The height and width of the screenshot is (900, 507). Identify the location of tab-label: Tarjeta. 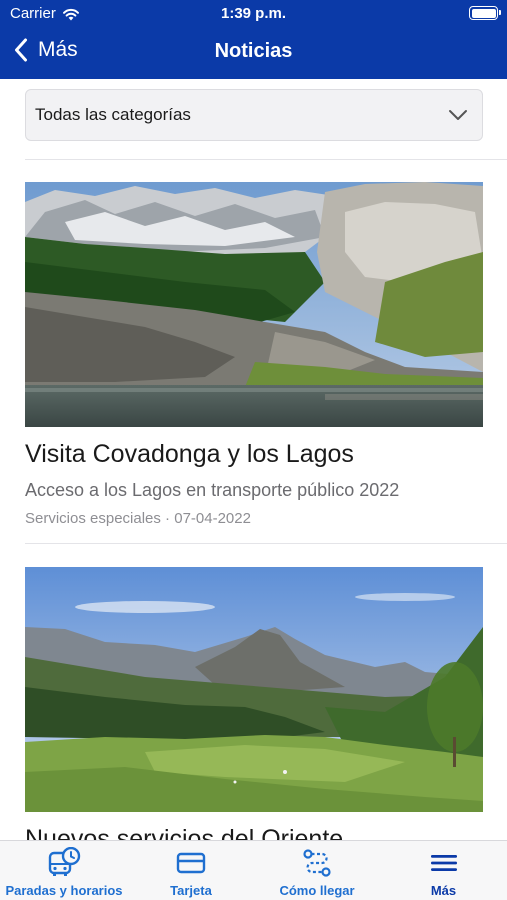
(191, 890).